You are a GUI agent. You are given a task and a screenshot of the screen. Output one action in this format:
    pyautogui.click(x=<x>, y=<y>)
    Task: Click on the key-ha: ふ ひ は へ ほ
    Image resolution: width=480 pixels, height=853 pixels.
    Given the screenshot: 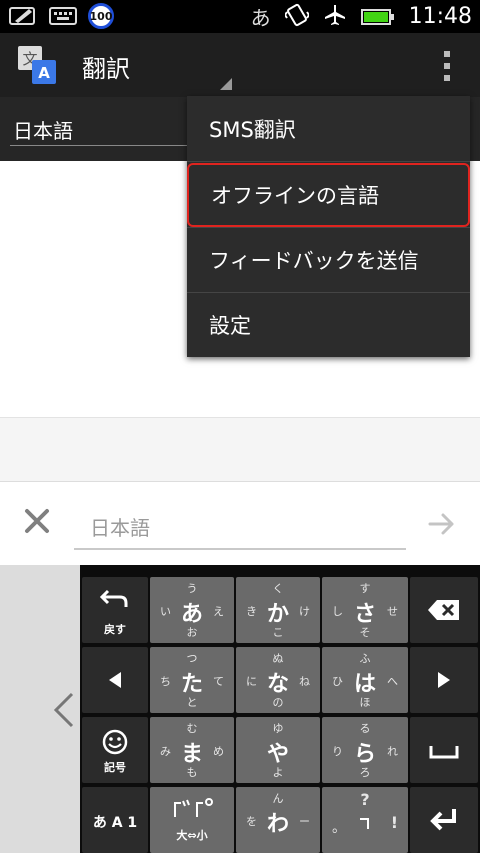 What is the action you would take?
    pyautogui.click(x=365, y=680)
    